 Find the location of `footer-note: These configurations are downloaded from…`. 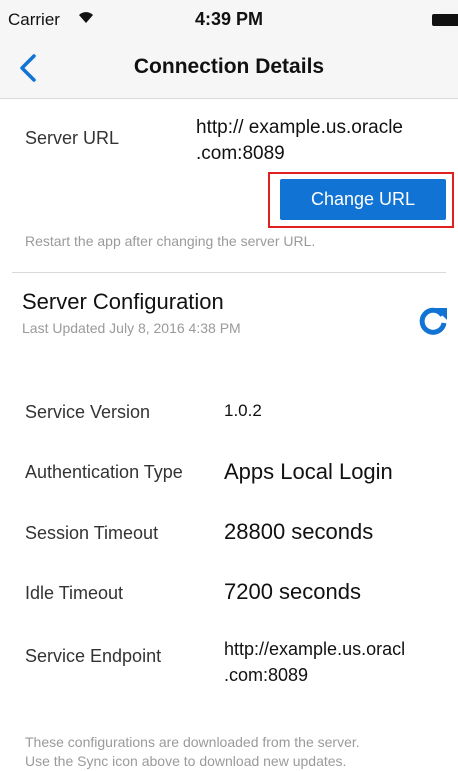

footer-note: These configurations are downloaded from… is located at coordinates (240, 752).